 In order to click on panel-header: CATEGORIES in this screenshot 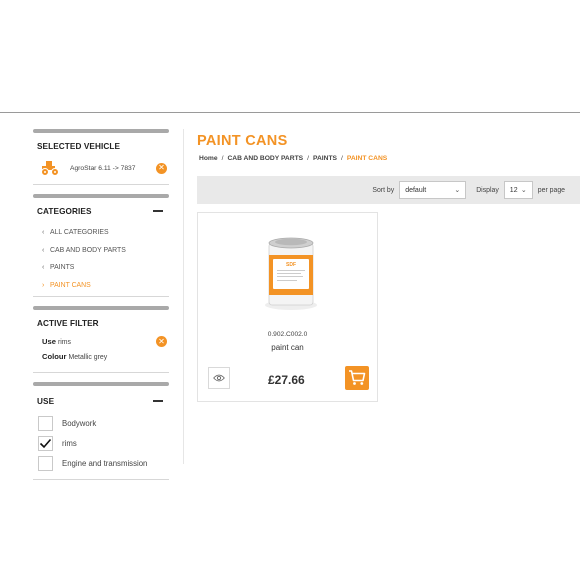, I will do `click(101, 211)`.